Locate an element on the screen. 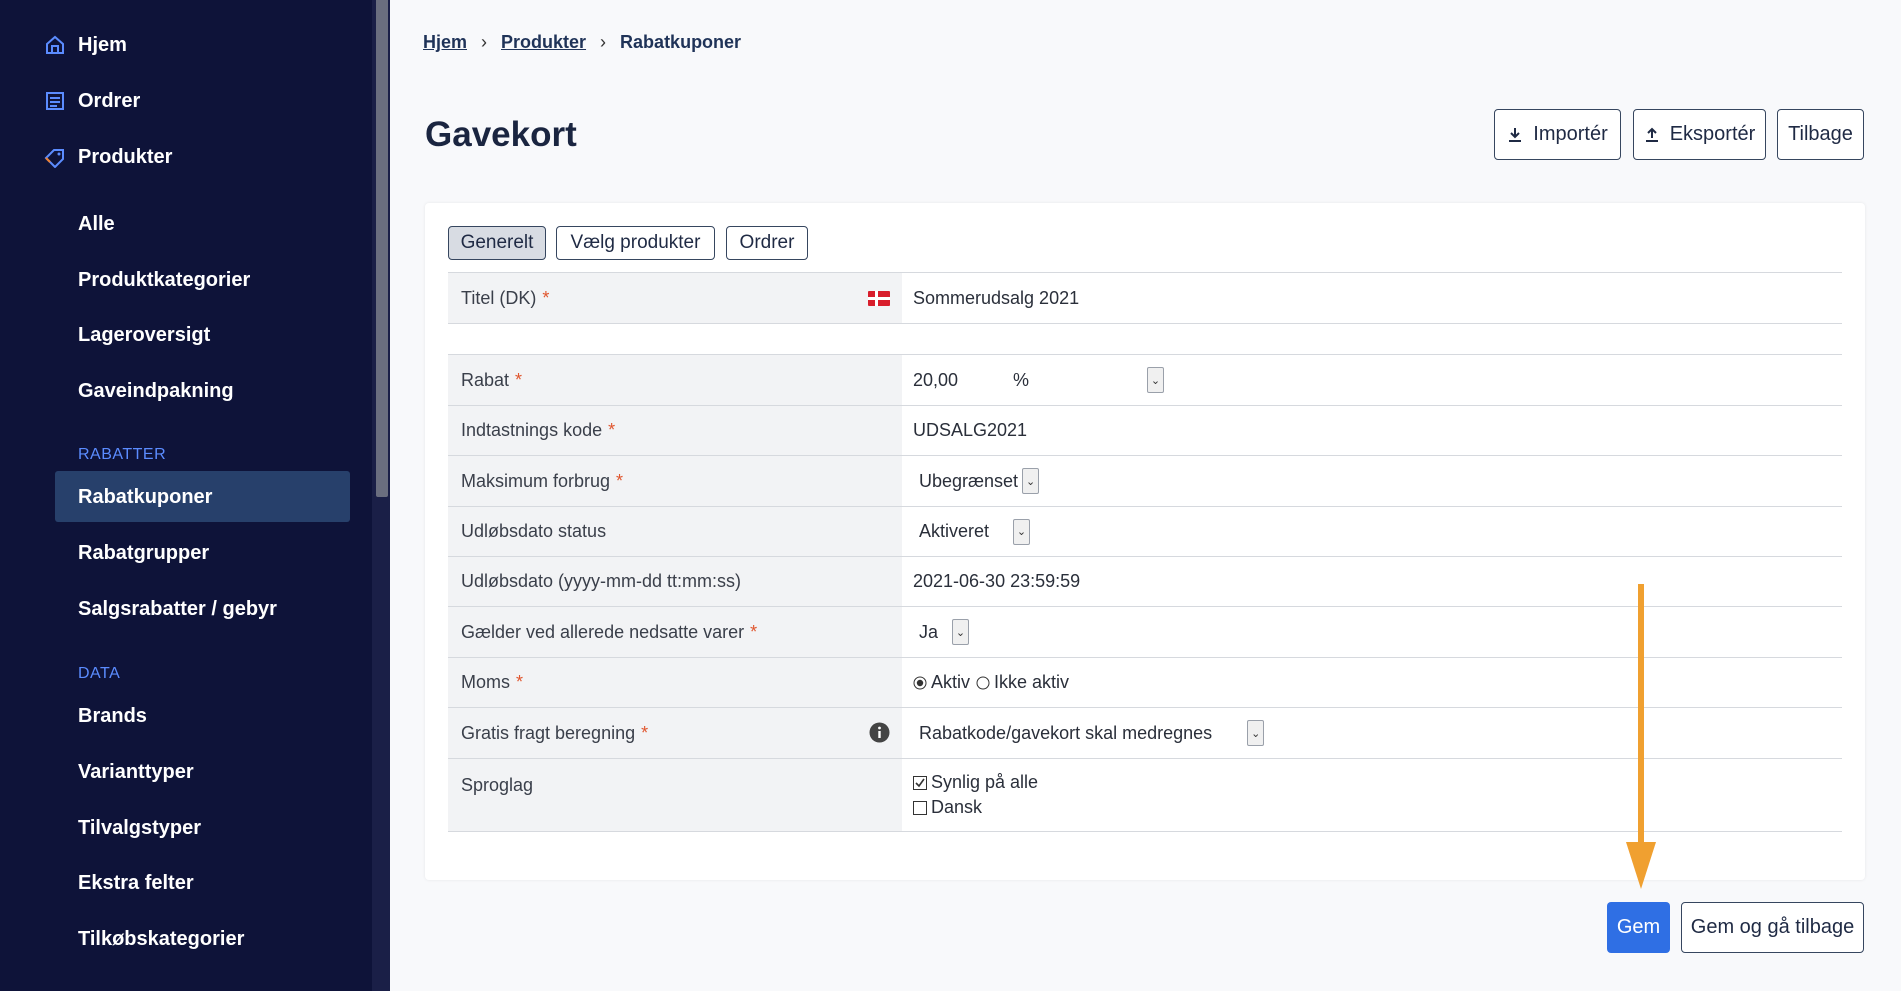  sidebar-item-alle: Alle is located at coordinates (96, 224).